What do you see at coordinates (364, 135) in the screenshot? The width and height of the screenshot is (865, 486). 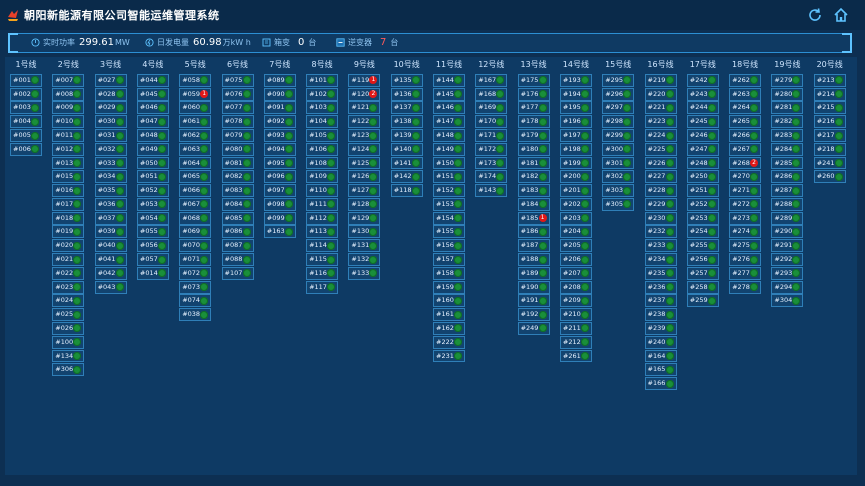 I see `inverter-cell: #123` at bounding box center [364, 135].